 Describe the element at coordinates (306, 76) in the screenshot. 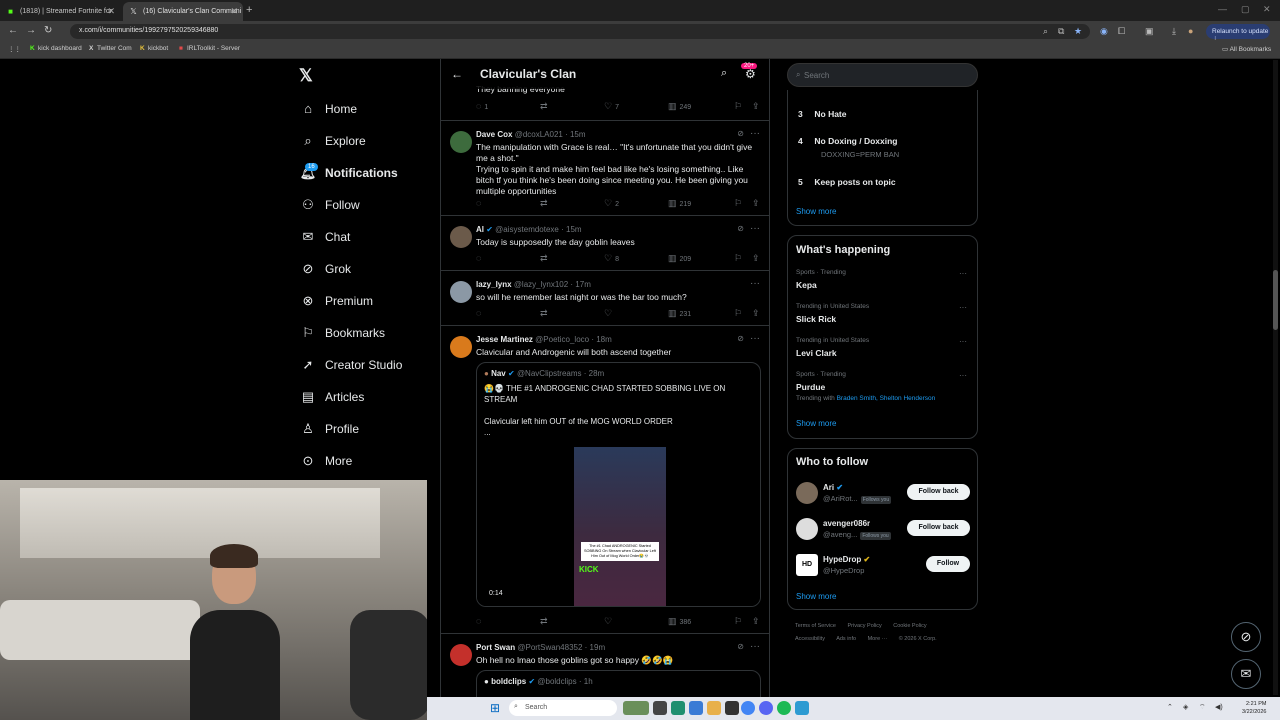

I see `x-logo-icon: 𝕏` at that location.